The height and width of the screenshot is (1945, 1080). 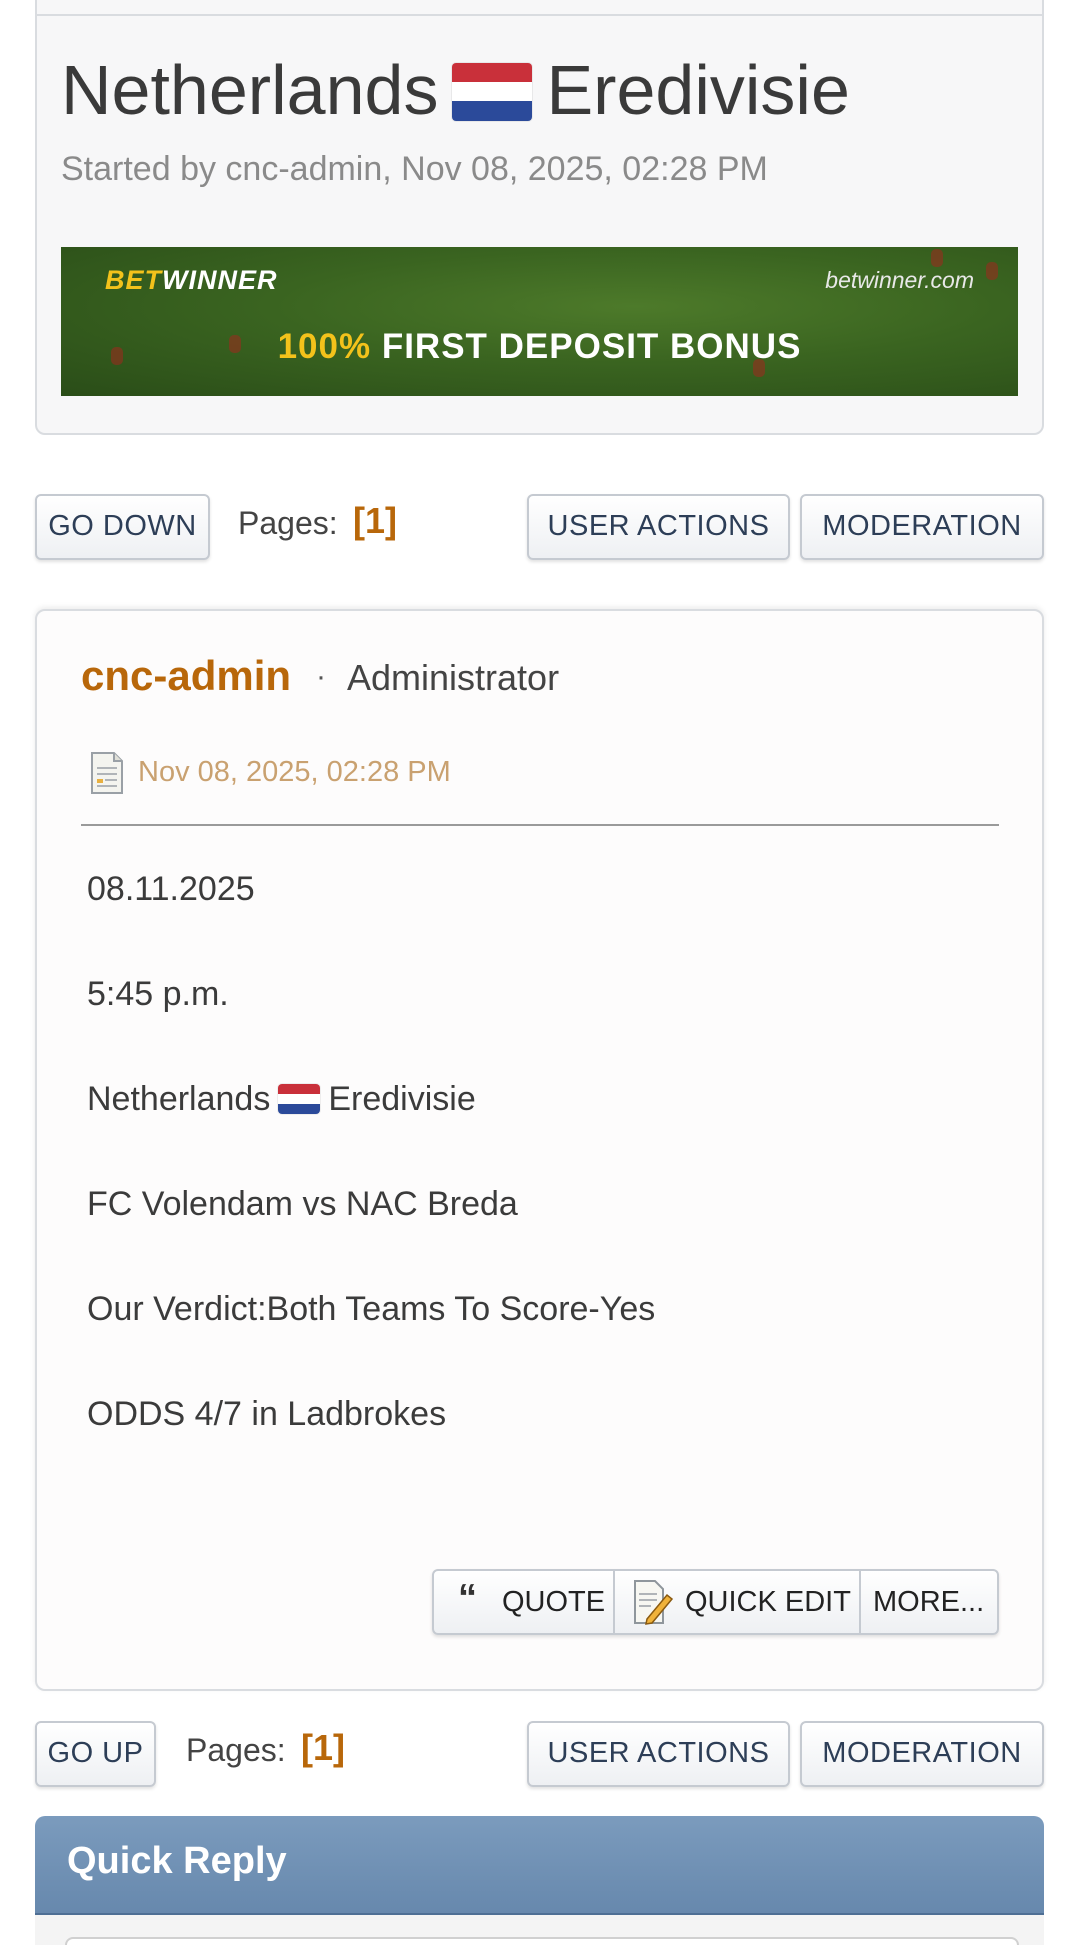 I want to click on quick-edit-button: QUICK EDIT, so click(x=738, y=1602).